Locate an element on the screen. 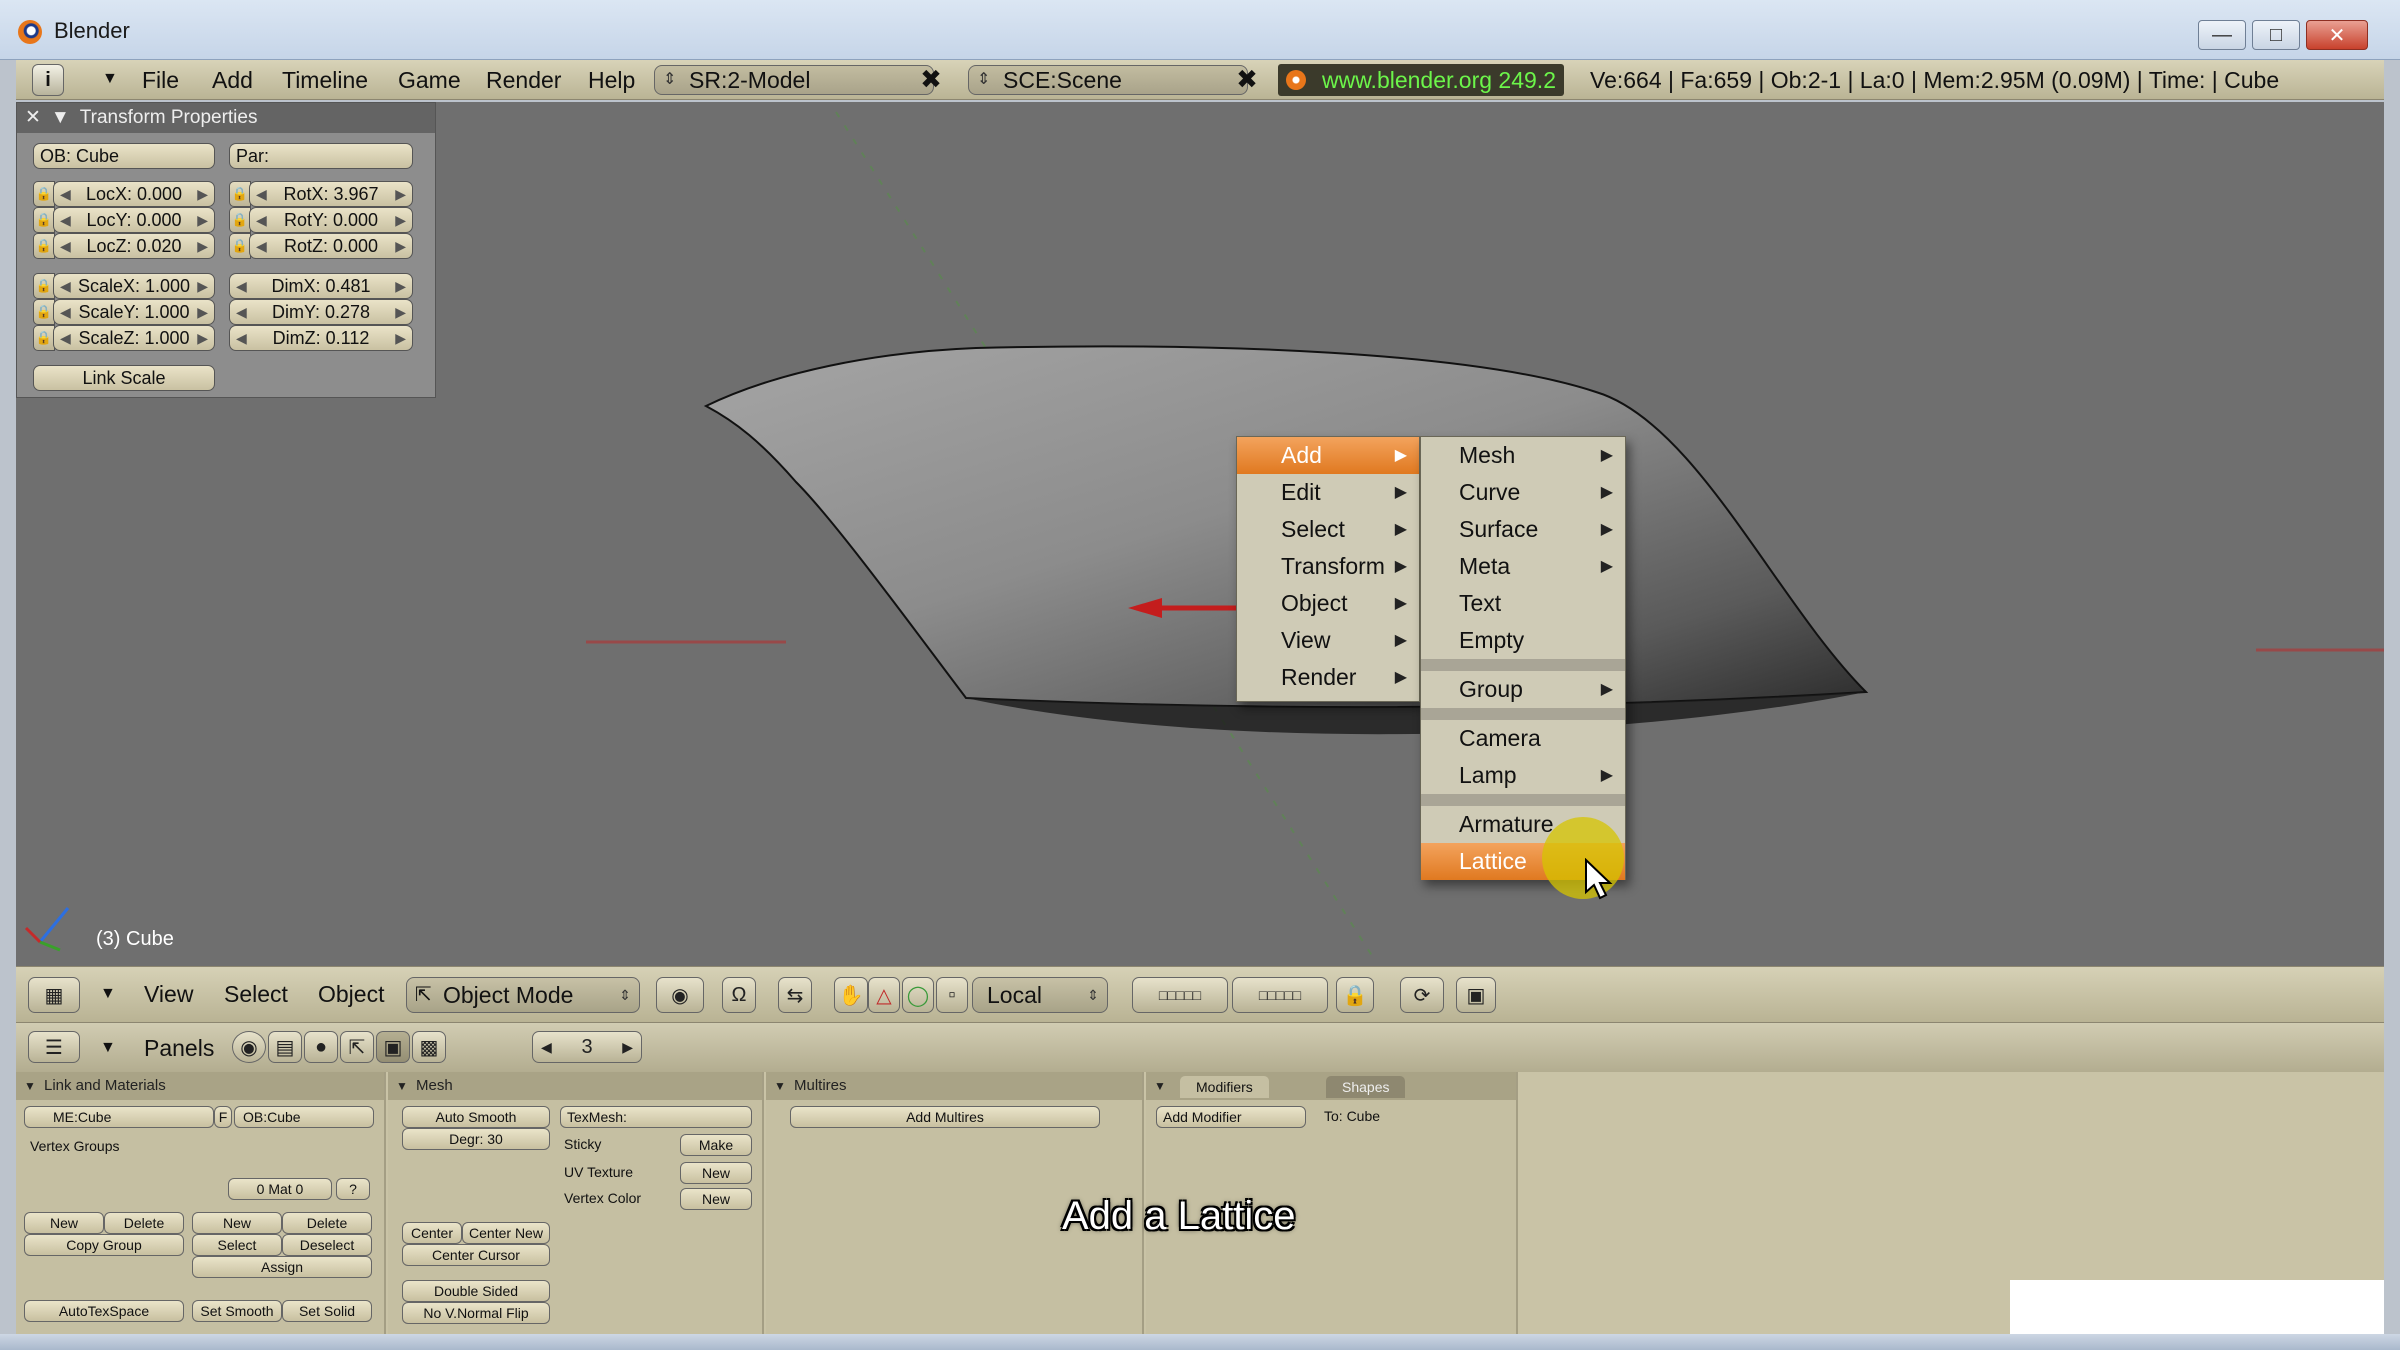 This screenshot has width=2400, height=1350. menu-timeline: Timeline is located at coordinates (325, 80).